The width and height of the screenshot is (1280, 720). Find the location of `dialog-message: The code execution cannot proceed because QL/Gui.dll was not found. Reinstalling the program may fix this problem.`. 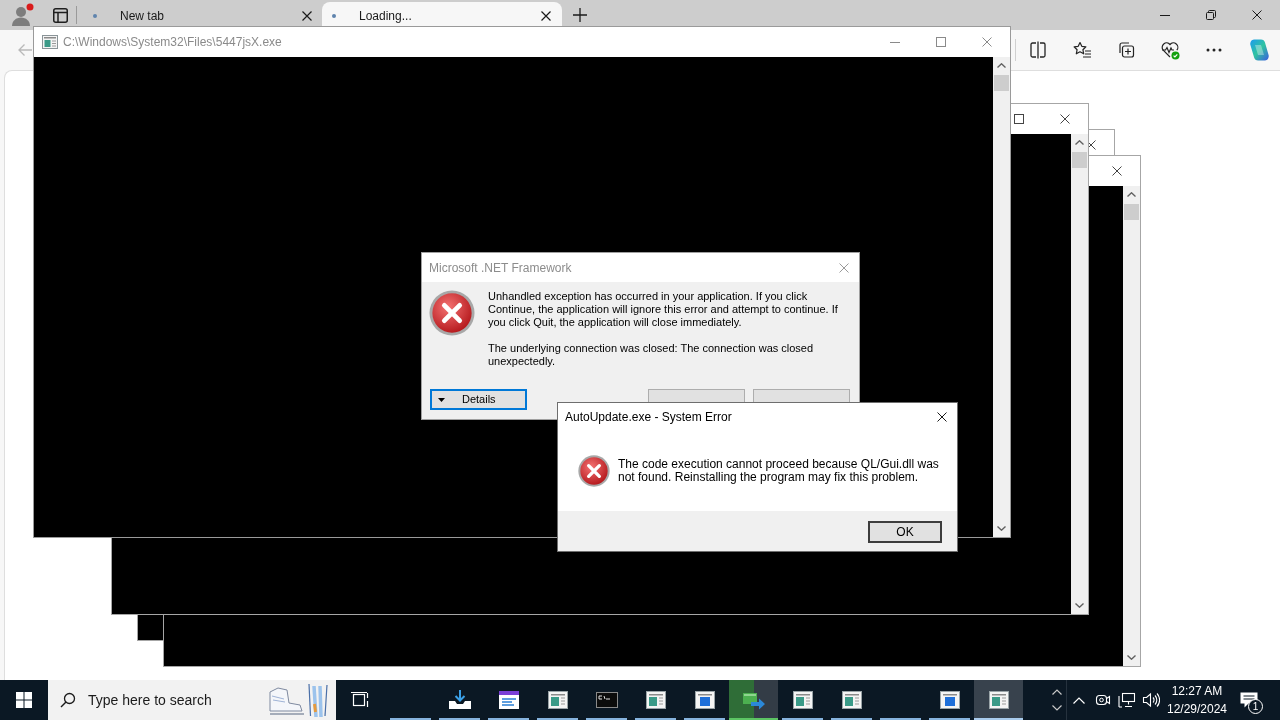

dialog-message: The code execution cannot proceed because QL/Gui.dll was not found. Reinstalling the program may fix this problem. is located at coordinates (779, 471).